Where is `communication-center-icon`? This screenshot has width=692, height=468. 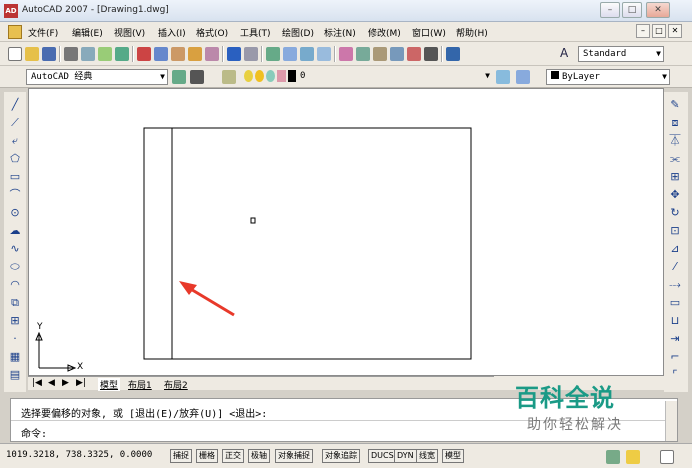
communication-center-icon is located at coordinates (613, 457).